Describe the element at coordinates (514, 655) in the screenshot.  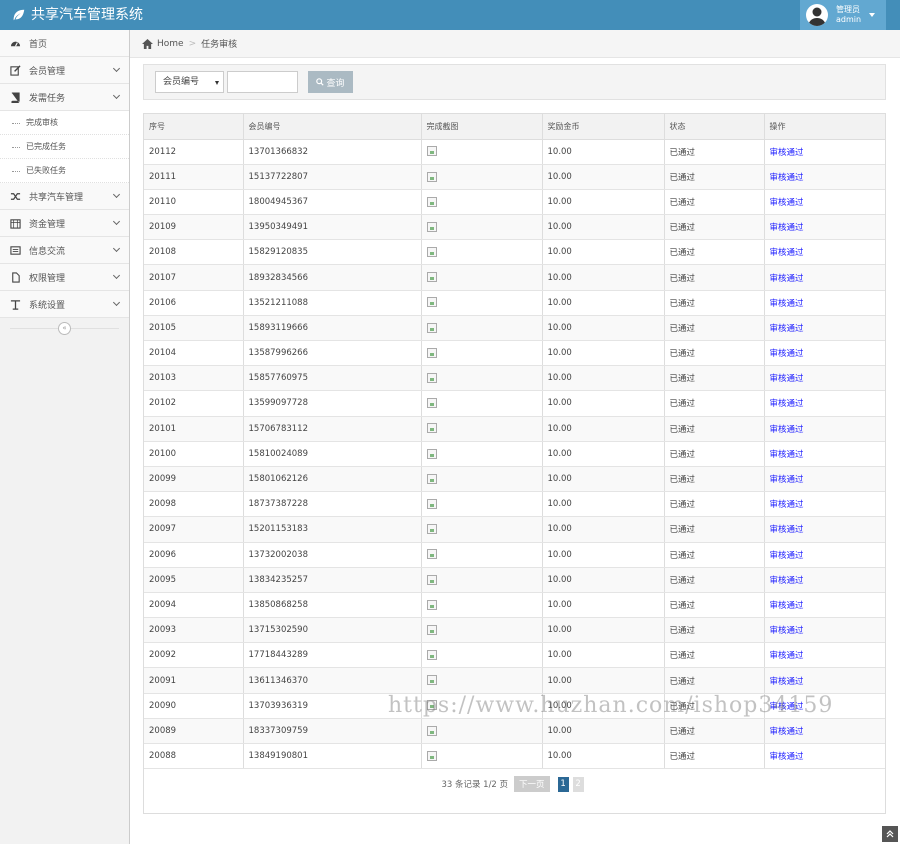
I see `table-row: 20092 17718443289 10.00 已通过 审核通过` at that location.